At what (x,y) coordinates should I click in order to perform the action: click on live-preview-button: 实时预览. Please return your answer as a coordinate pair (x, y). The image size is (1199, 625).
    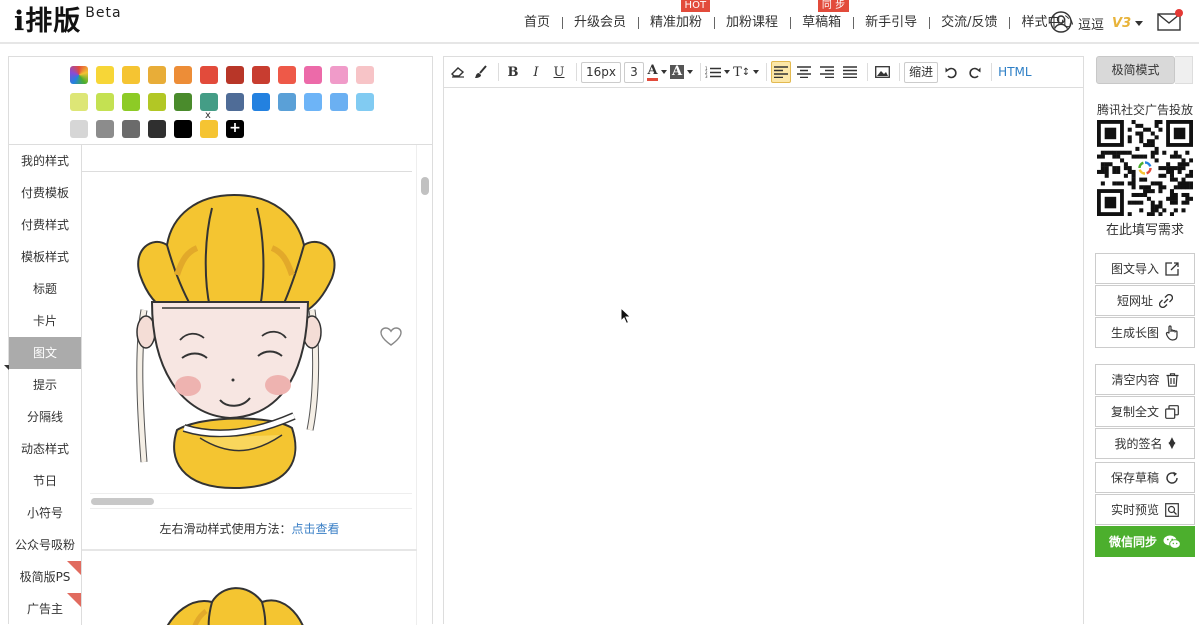
    Looking at the image, I should click on (1145, 509).